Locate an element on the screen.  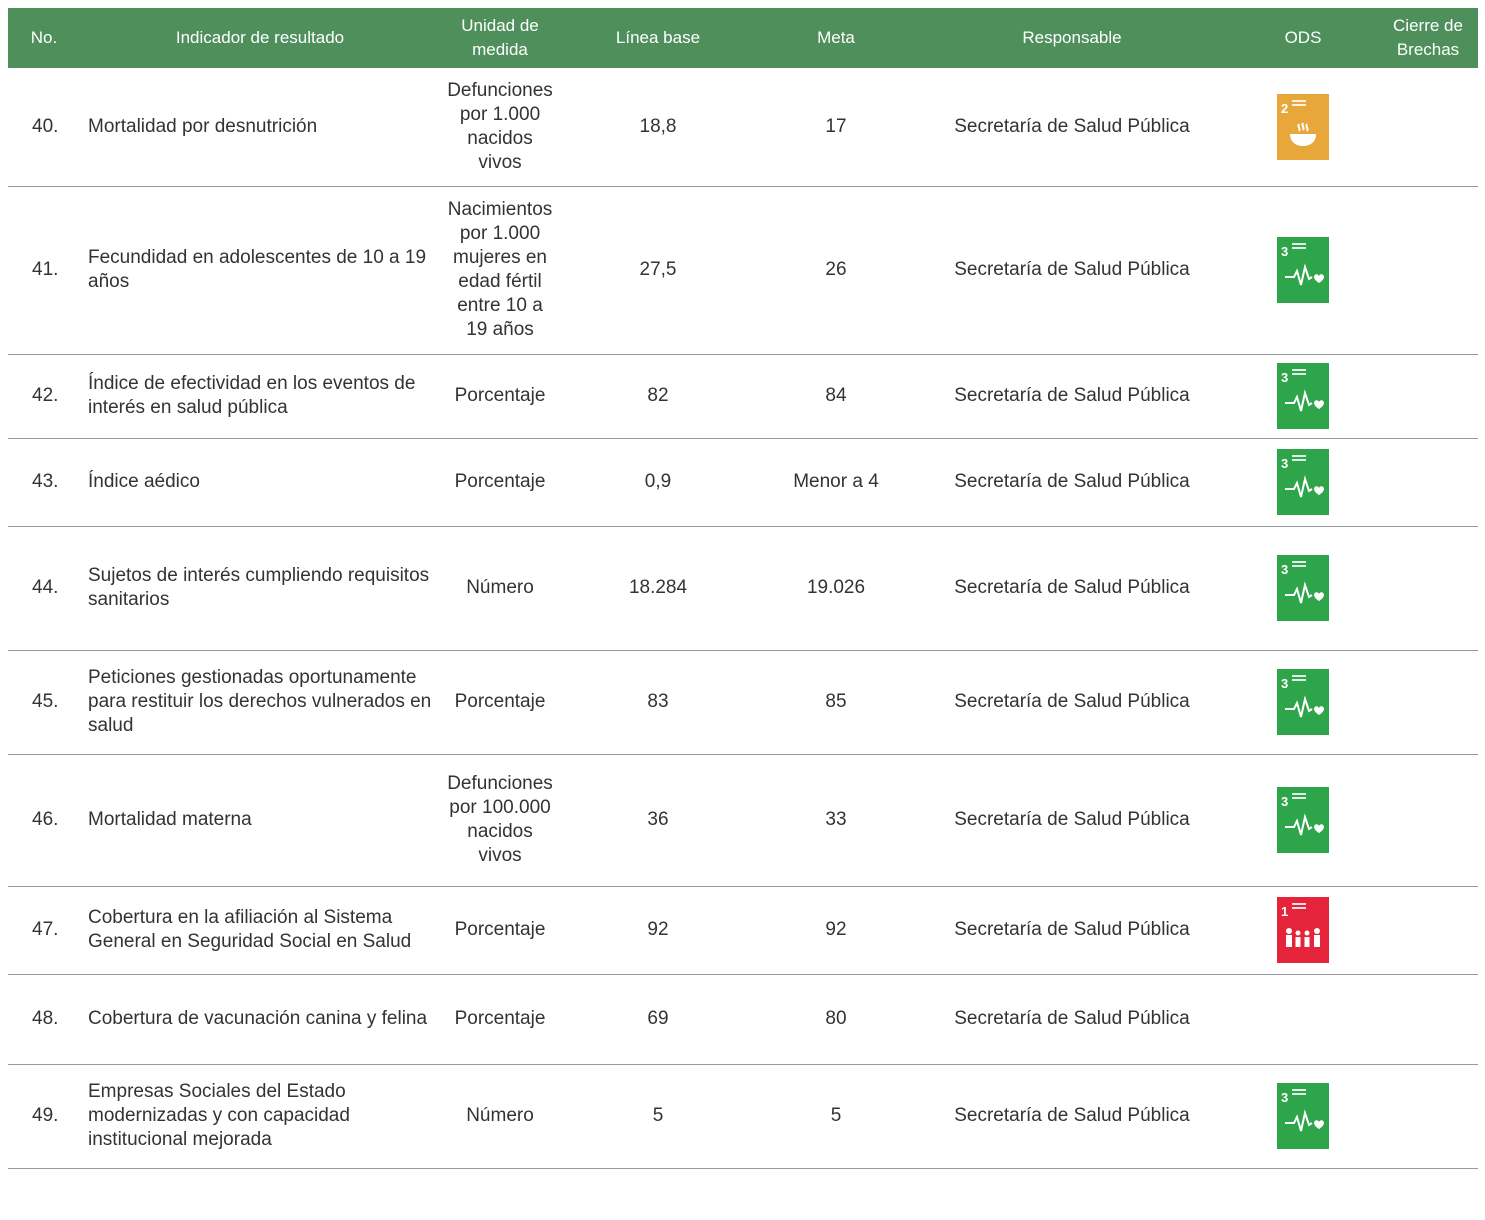
row-meta: 84 is located at coordinates (836, 396).